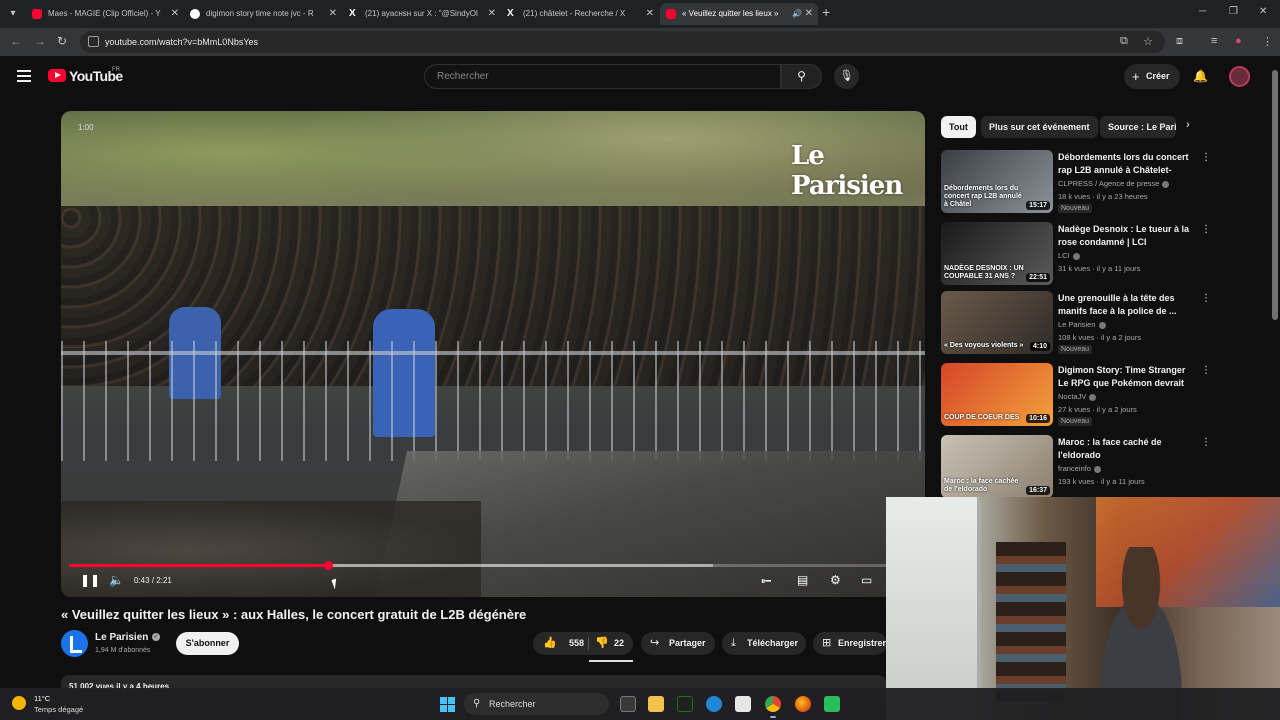 This screenshot has width=1280, height=720. I want to click on audio-playing-icon: 🔊, so click(797, 14).